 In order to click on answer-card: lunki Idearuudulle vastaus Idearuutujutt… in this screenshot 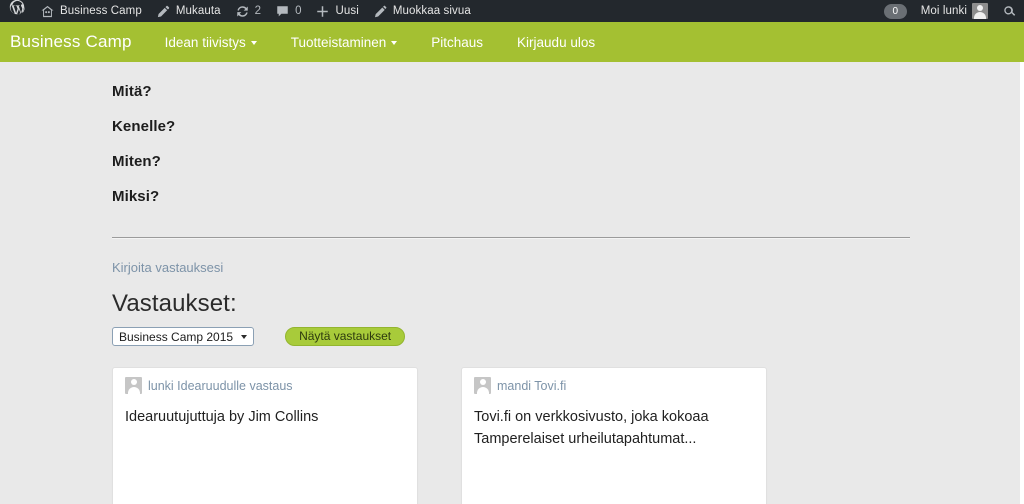, I will do `click(265, 435)`.